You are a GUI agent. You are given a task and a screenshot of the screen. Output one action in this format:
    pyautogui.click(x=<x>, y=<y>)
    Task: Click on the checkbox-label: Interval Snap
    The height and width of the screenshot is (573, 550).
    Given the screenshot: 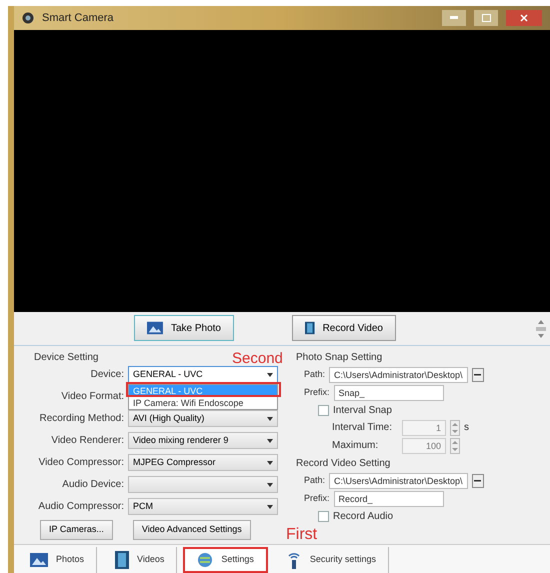 What is the action you would take?
    pyautogui.click(x=362, y=411)
    